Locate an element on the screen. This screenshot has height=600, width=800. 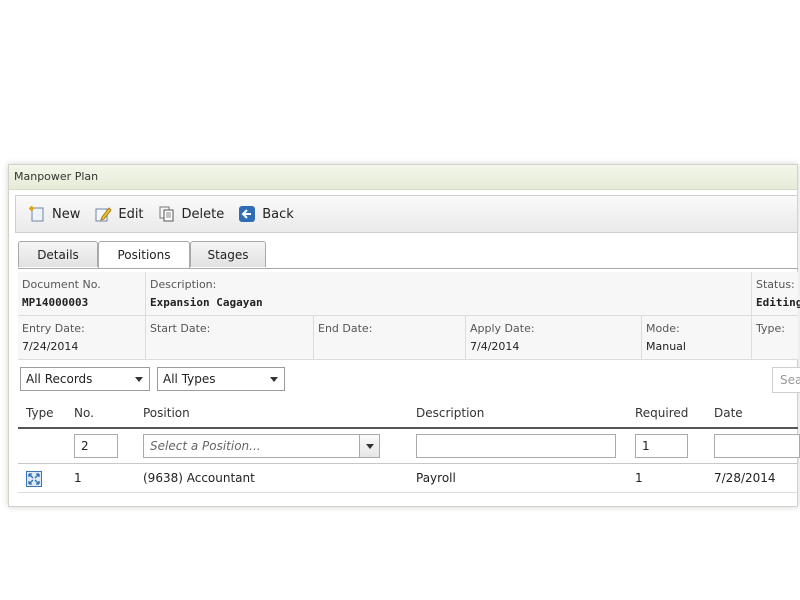
new-button-label: New is located at coordinates (66, 214).